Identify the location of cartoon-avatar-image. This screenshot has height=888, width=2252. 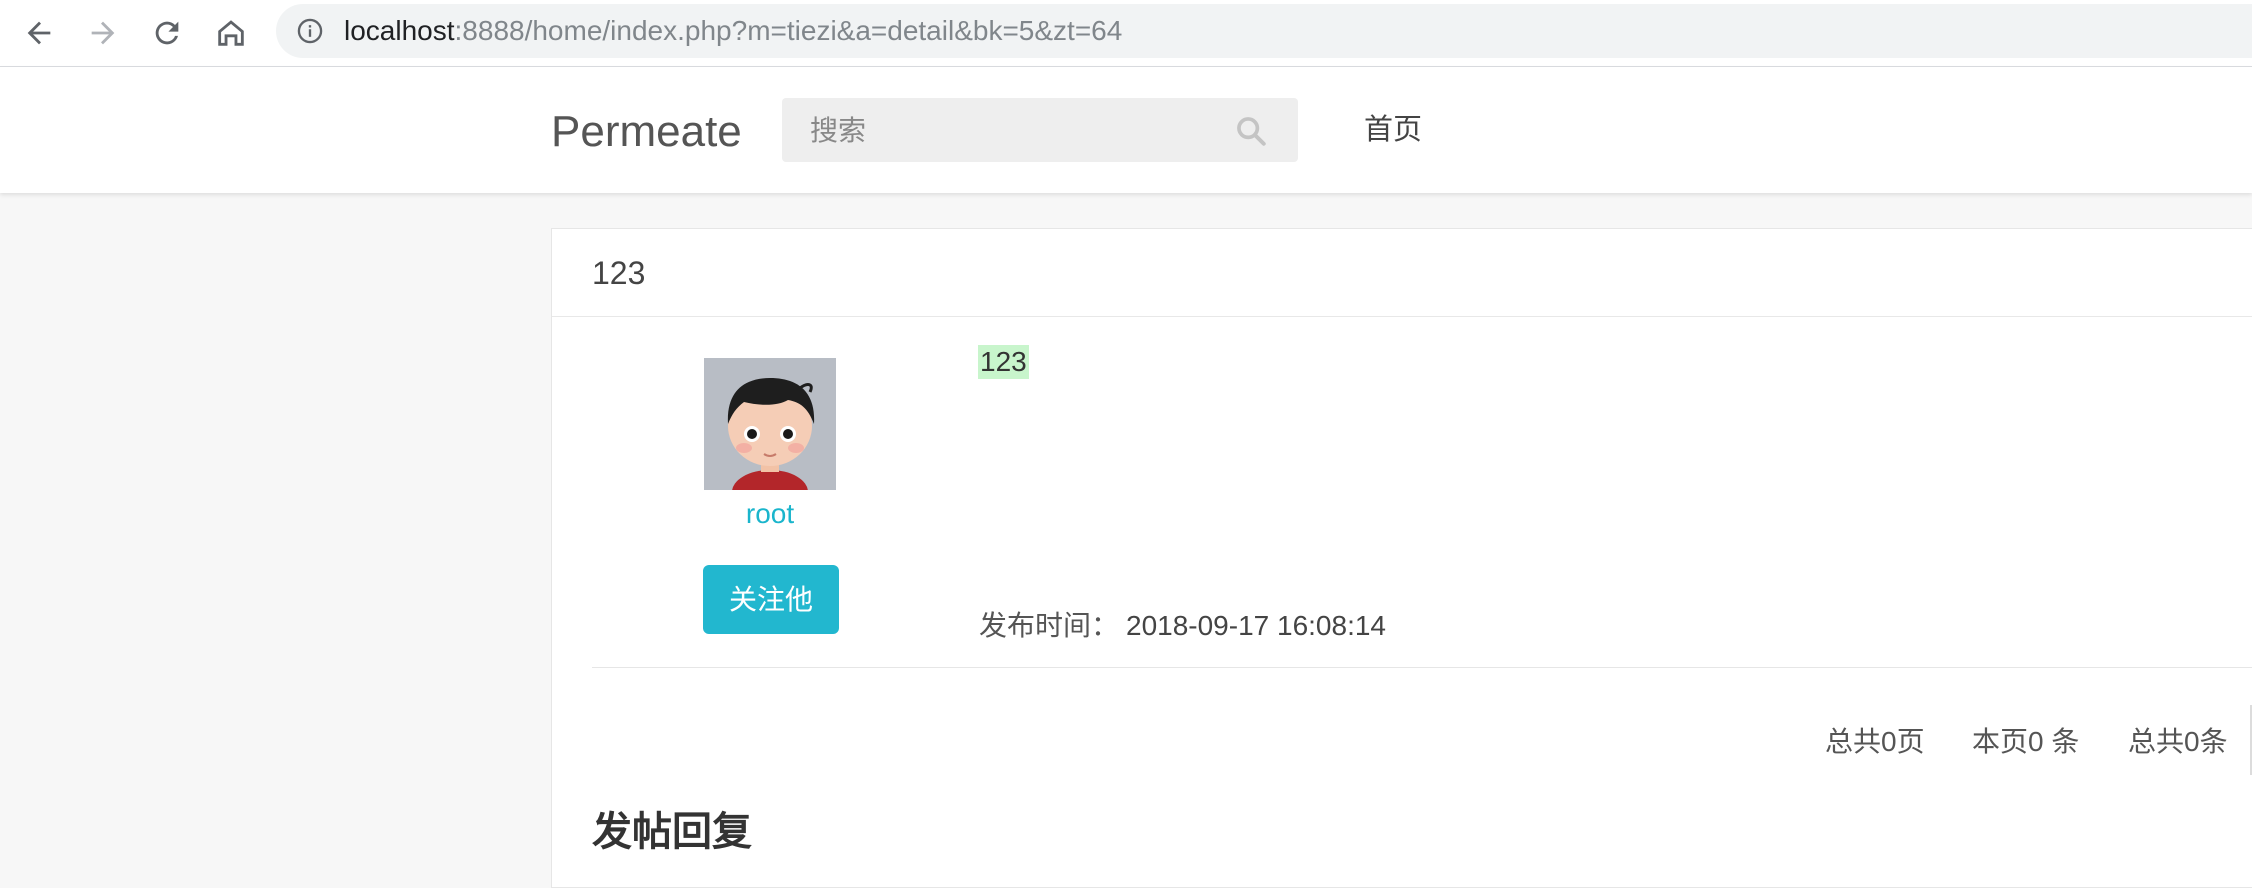
(770, 424).